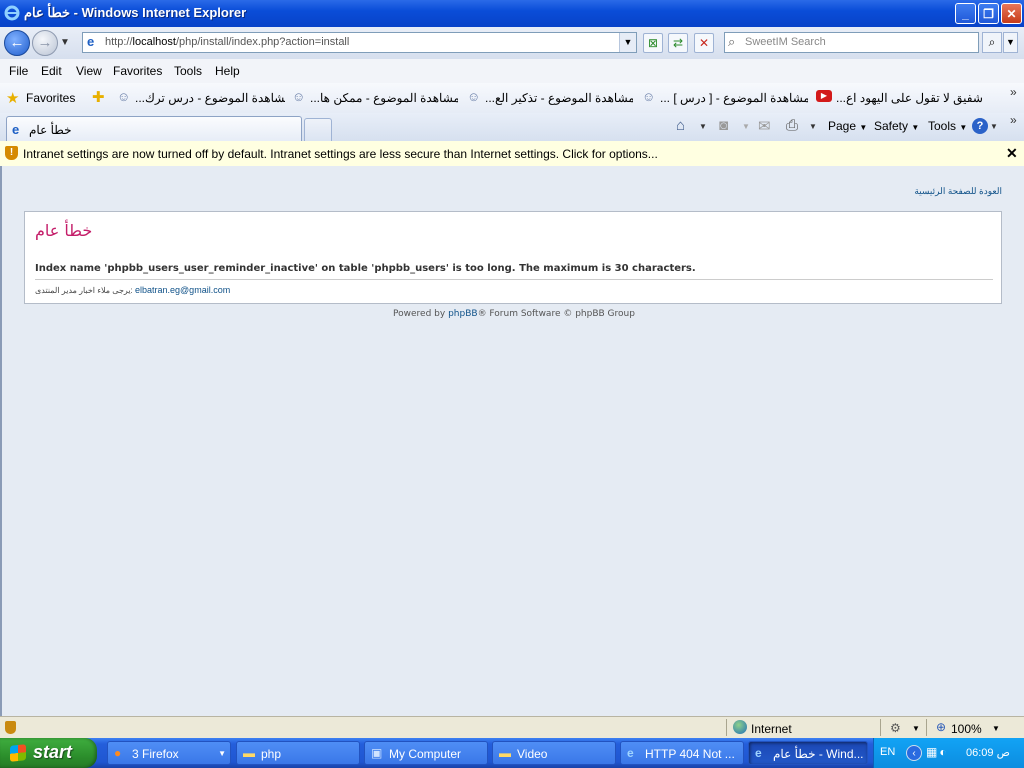  What do you see at coordinates (89, 71) in the screenshot?
I see `menu-view: View` at bounding box center [89, 71].